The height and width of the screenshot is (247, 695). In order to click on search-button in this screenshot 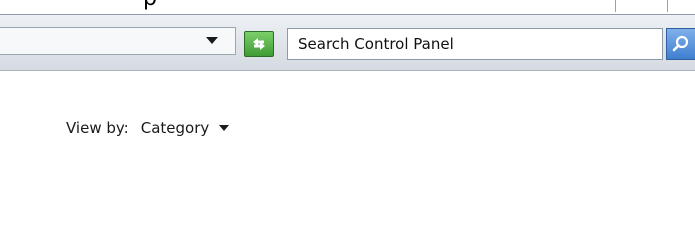, I will do `click(680, 44)`.